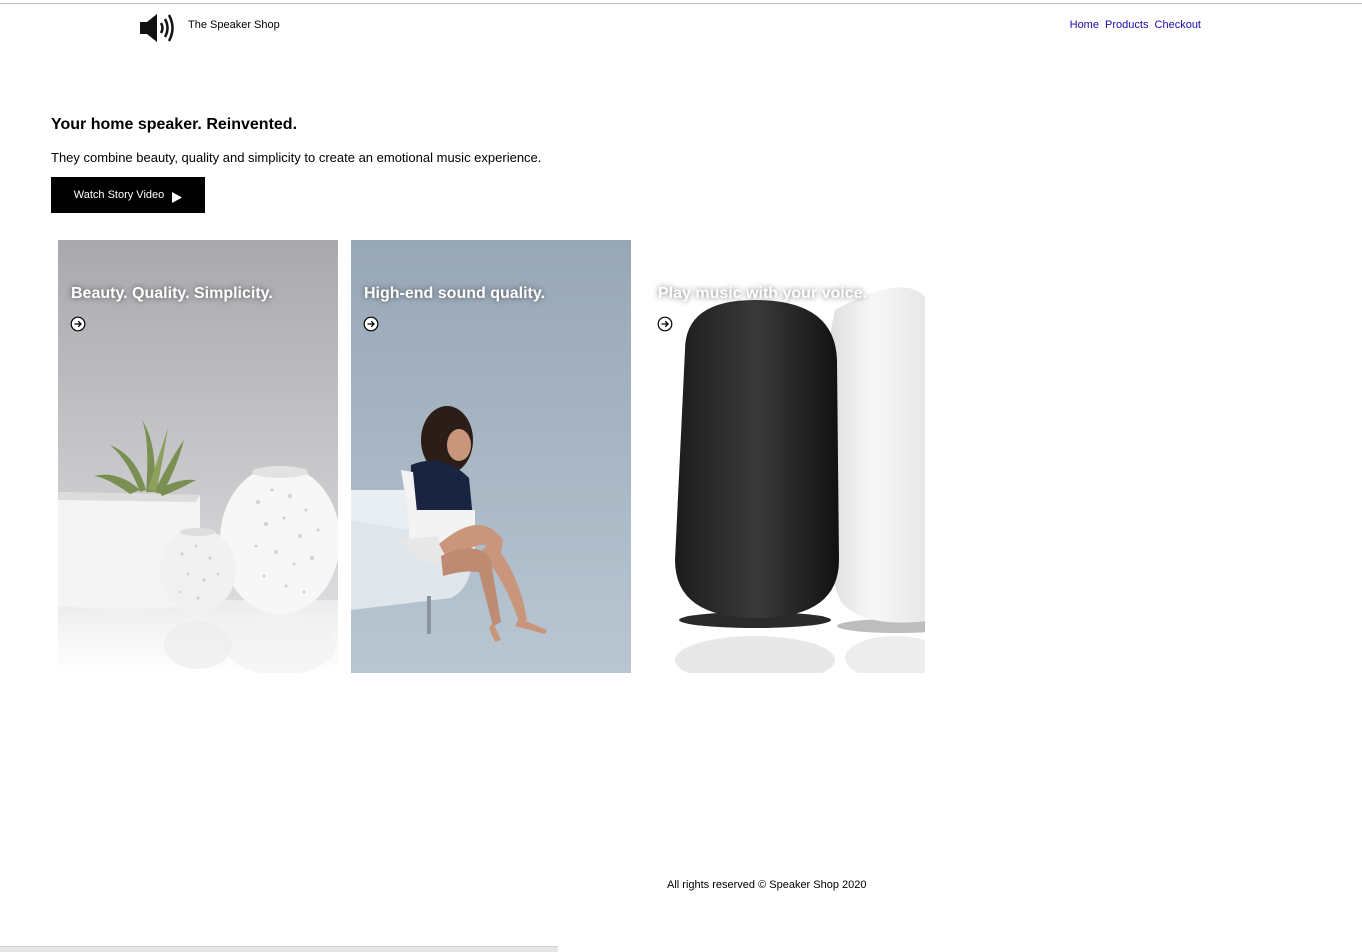 The width and height of the screenshot is (1362, 952). What do you see at coordinates (762, 293) in the screenshot?
I see `card-title: Play music with your voice.` at bounding box center [762, 293].